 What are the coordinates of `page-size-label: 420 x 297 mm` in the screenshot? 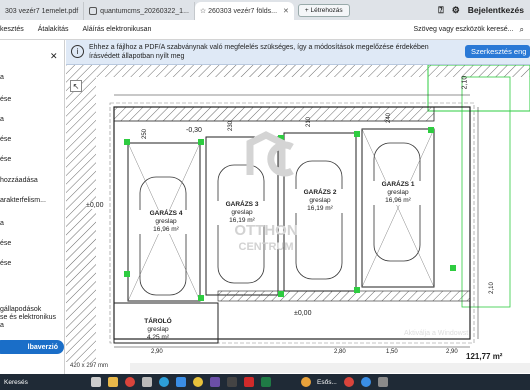 It's located at (89, 366).